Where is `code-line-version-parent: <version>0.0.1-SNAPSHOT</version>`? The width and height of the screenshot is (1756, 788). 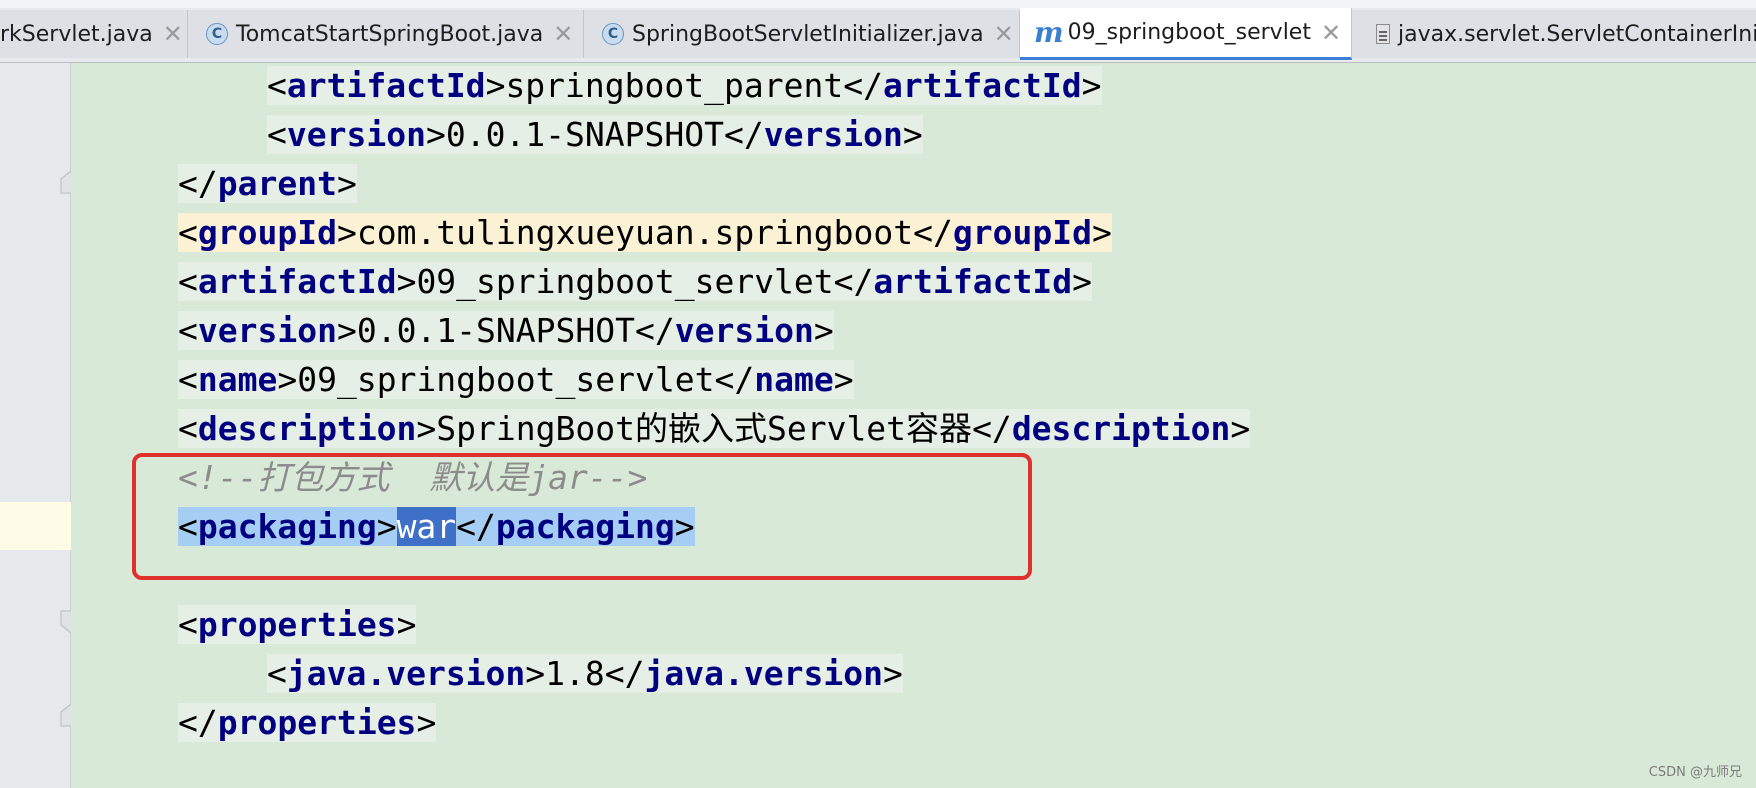
code-line-version-parent: <version>0.0.1-SNAPSHOT</version> is located at coordinates (595, 134).